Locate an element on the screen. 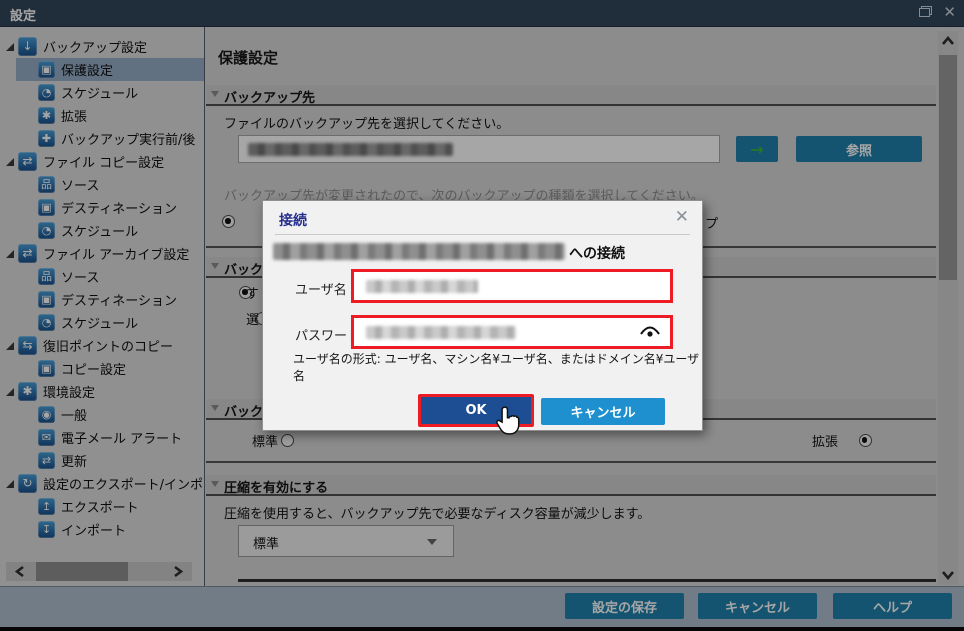  divider is located at coordinates (482, 234).